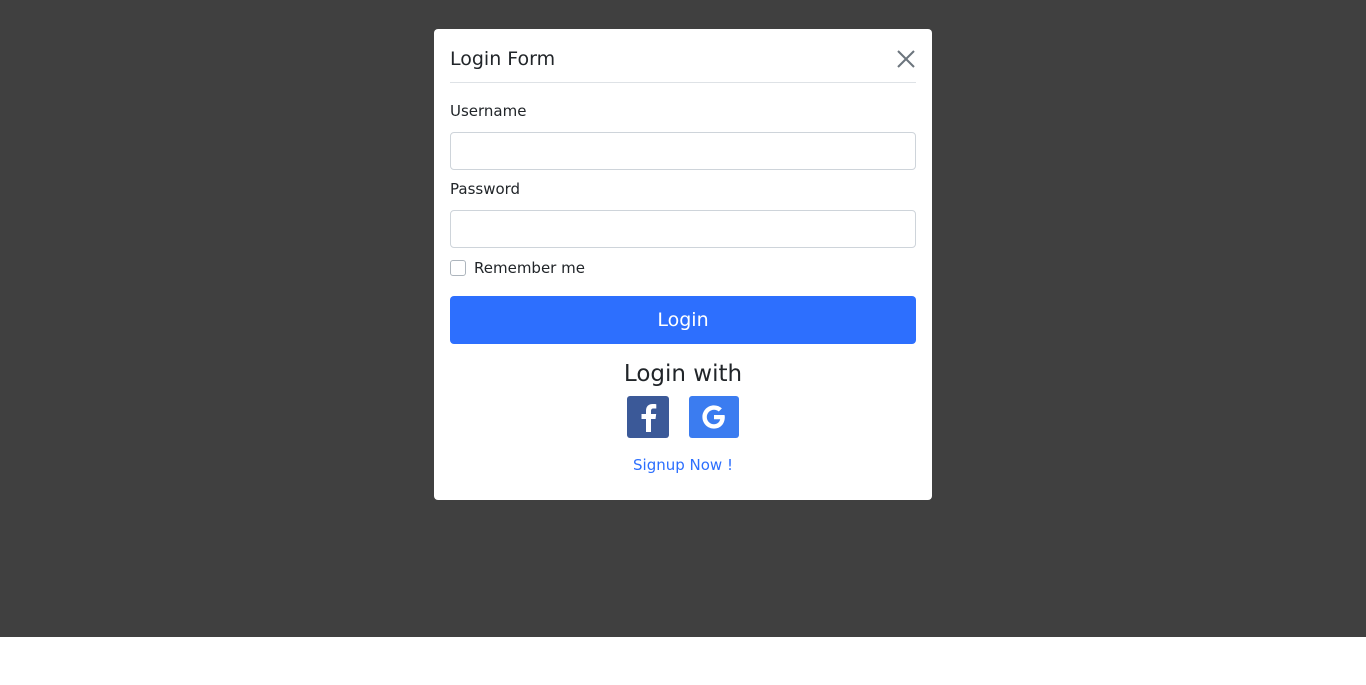  I want to click on google-icon, so click(713, 417).